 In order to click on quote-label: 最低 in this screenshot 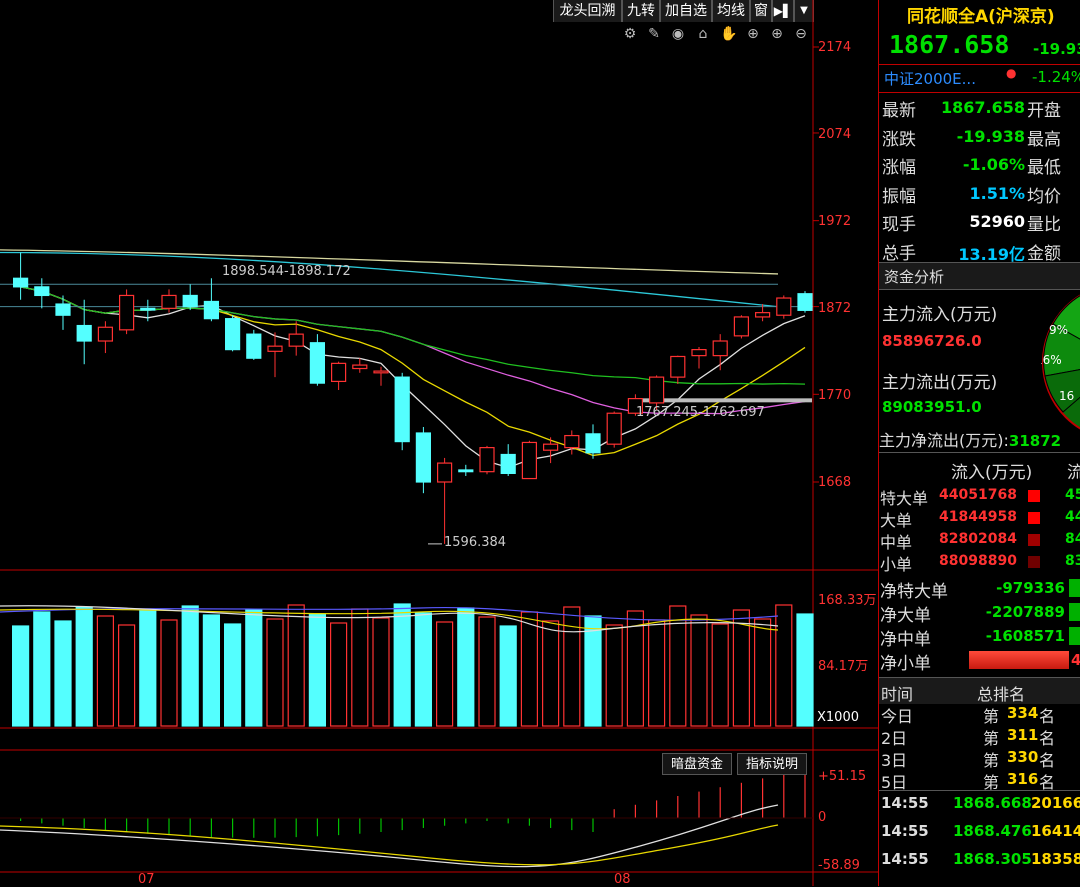, I will do `click(1044, 168)`.